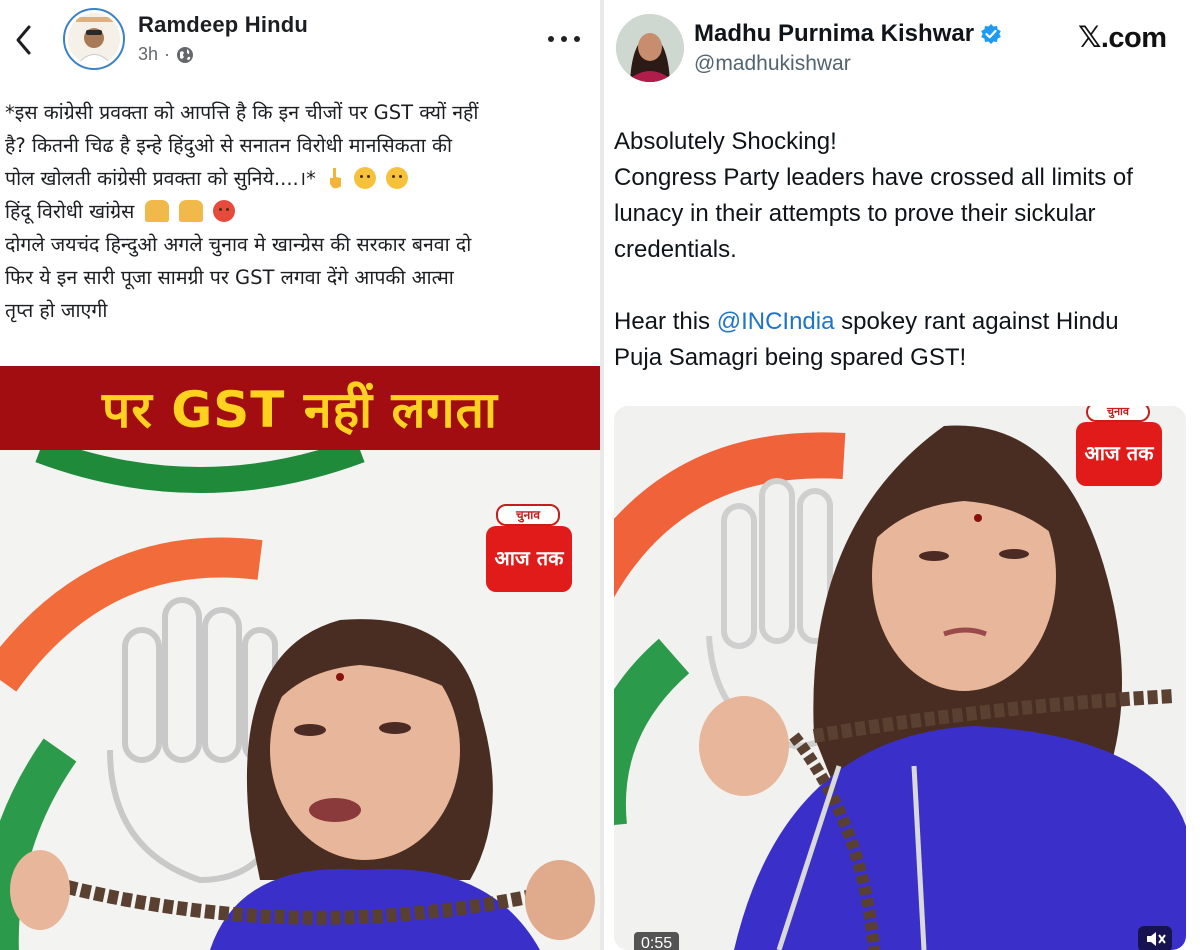 The image size is (1200, 950). Describe the element at coordinates (397, 178) in the screenshot. I see `flushed-face-emoji-icon` at that location.